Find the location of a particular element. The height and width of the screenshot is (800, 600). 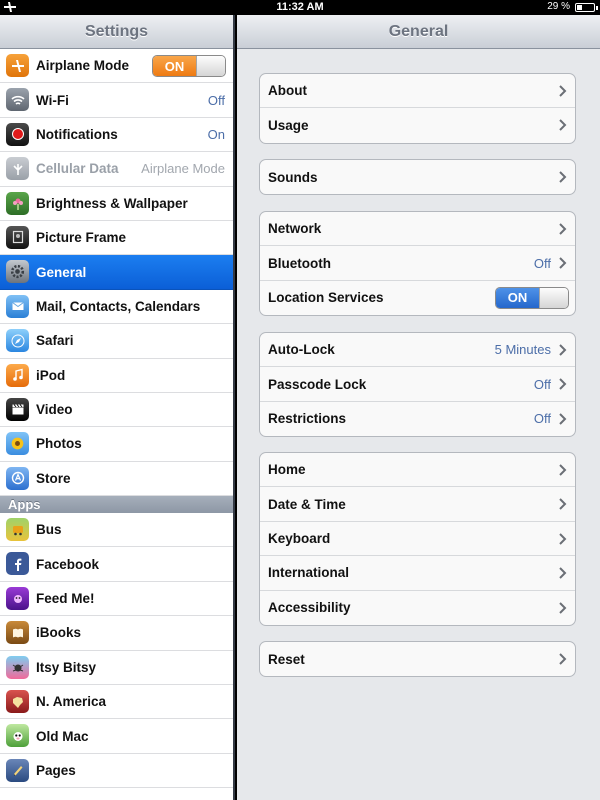

row-label: Sounds is located at coordinates (293, 177).